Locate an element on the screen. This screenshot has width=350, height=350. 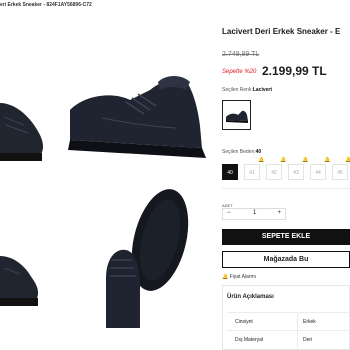
selected-color: Seçilen Renk:Lacivert is located at coordinates (247, 90).